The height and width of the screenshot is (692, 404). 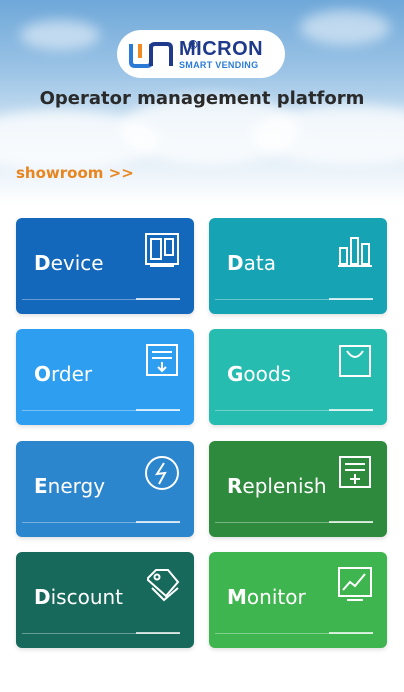 What do you see at coordinates (355, 584) in the screenshot?
I see `monitor-chart-icon` at bounding box center [355, 584].